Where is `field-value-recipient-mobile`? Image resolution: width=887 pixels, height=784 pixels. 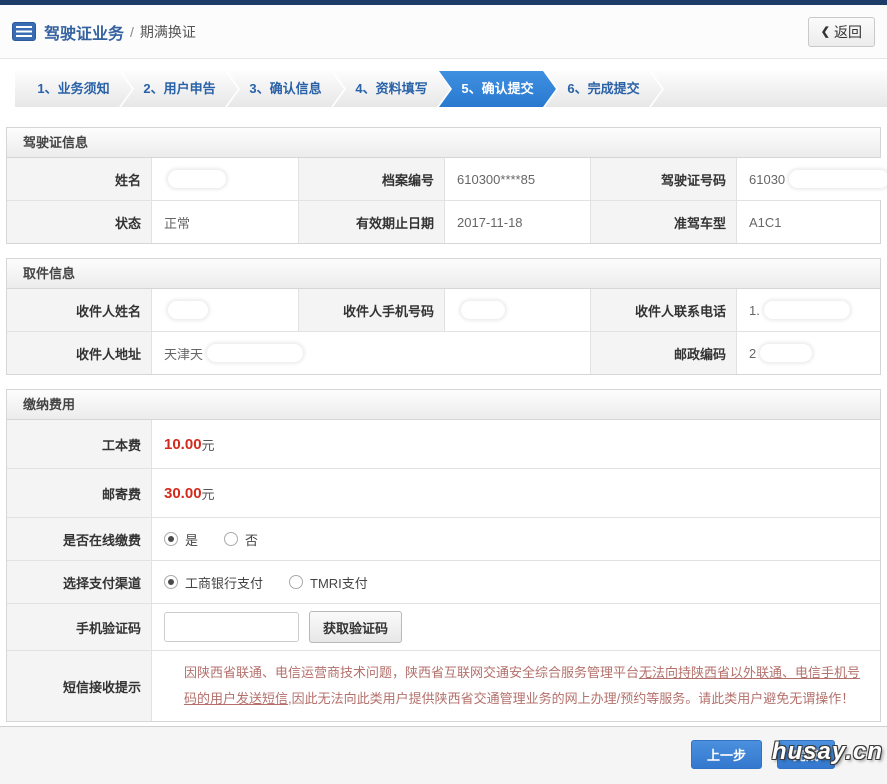
field-value-recipient-mobile is located at coordinates (518, 310).